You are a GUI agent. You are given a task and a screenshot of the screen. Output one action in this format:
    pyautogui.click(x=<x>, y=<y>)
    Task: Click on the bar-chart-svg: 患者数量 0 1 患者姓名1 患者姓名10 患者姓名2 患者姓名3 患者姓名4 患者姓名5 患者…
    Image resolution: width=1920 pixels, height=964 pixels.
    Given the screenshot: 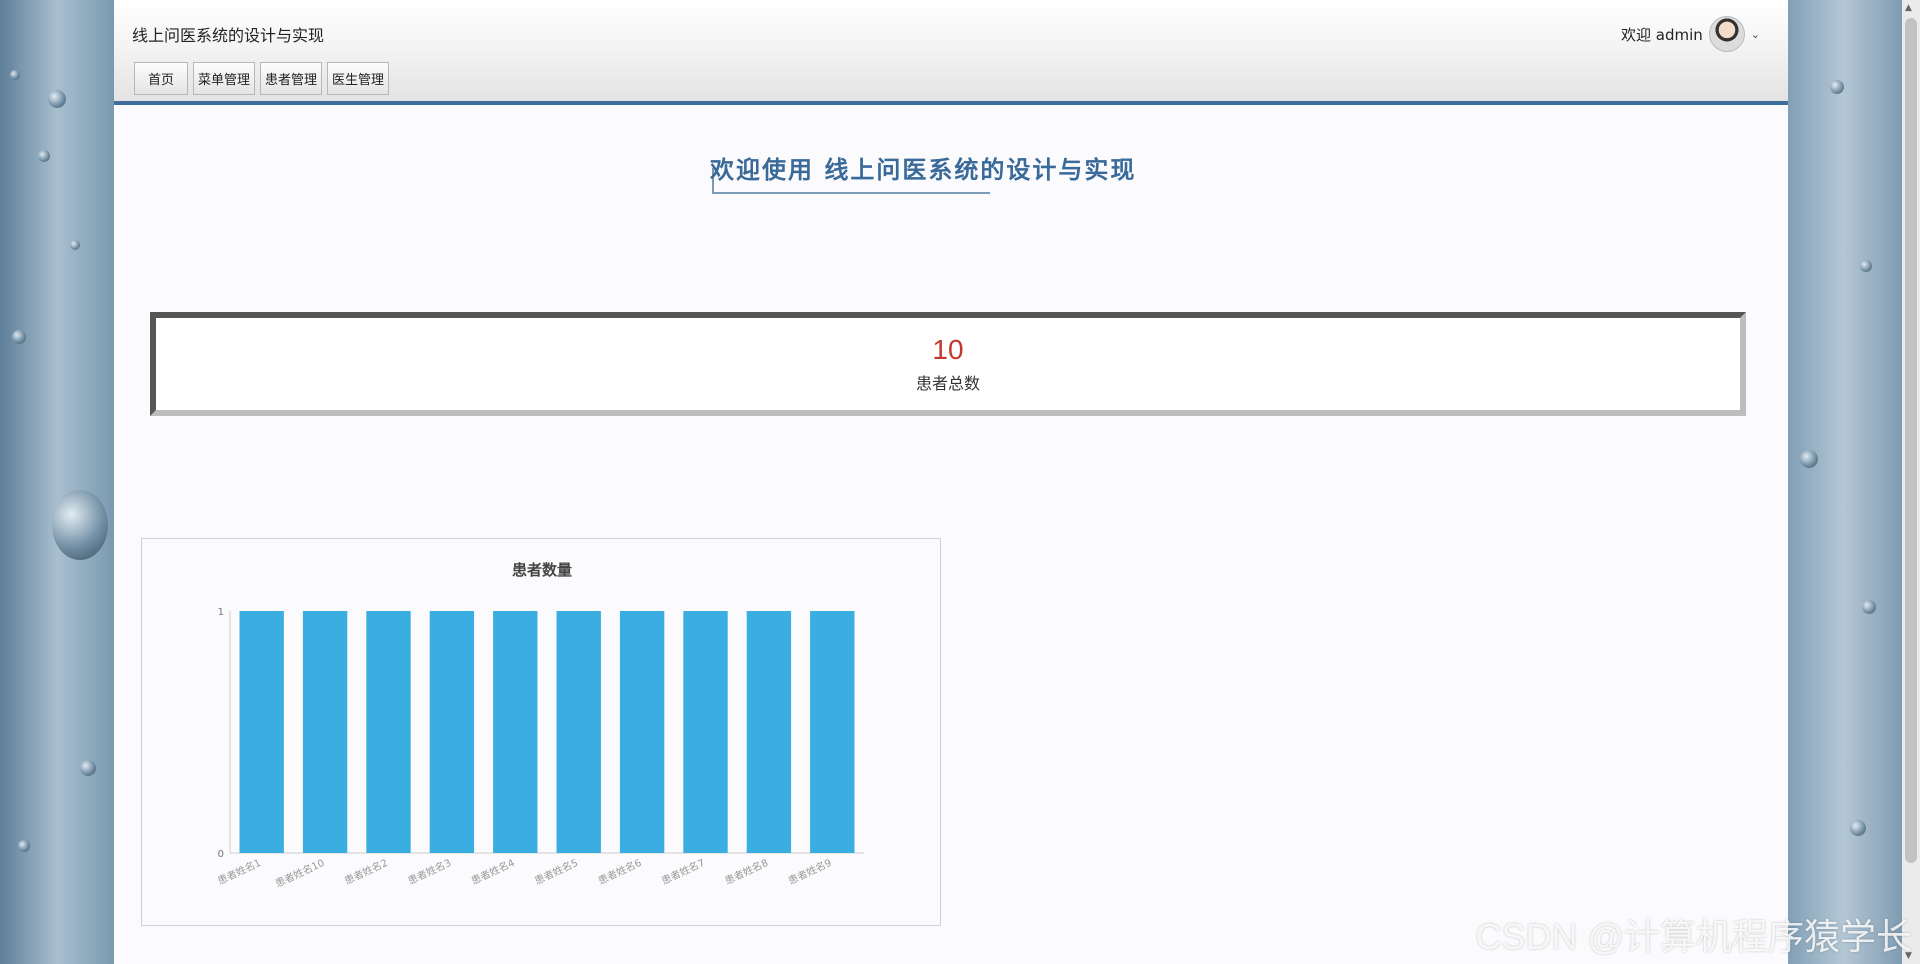 What is the action you would take?
    pyautogui.click(x=539, y=725)
    